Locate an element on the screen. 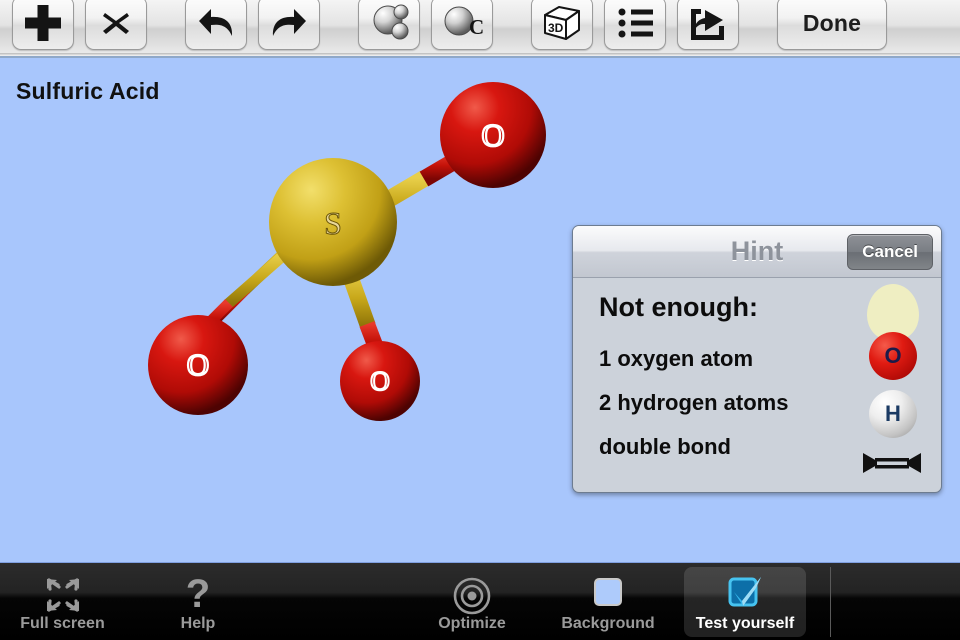 This screenshot has height=640, width=960. carbon-sphere-button: C is located at coordinates (462, 25).